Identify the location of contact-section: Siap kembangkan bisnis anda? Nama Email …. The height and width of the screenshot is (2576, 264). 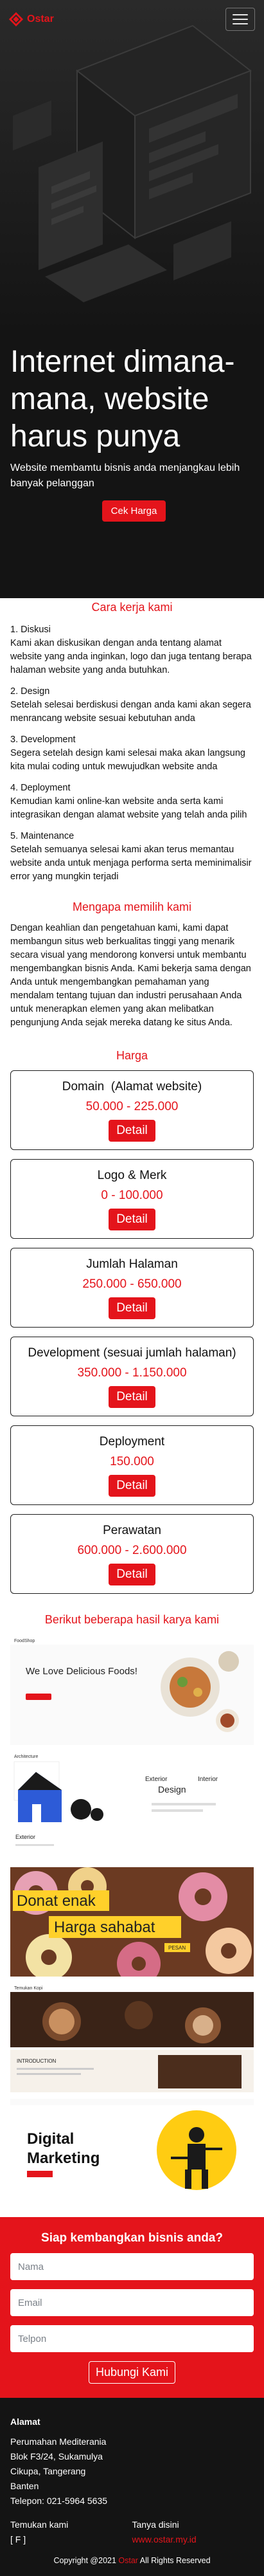
(132, 2307).